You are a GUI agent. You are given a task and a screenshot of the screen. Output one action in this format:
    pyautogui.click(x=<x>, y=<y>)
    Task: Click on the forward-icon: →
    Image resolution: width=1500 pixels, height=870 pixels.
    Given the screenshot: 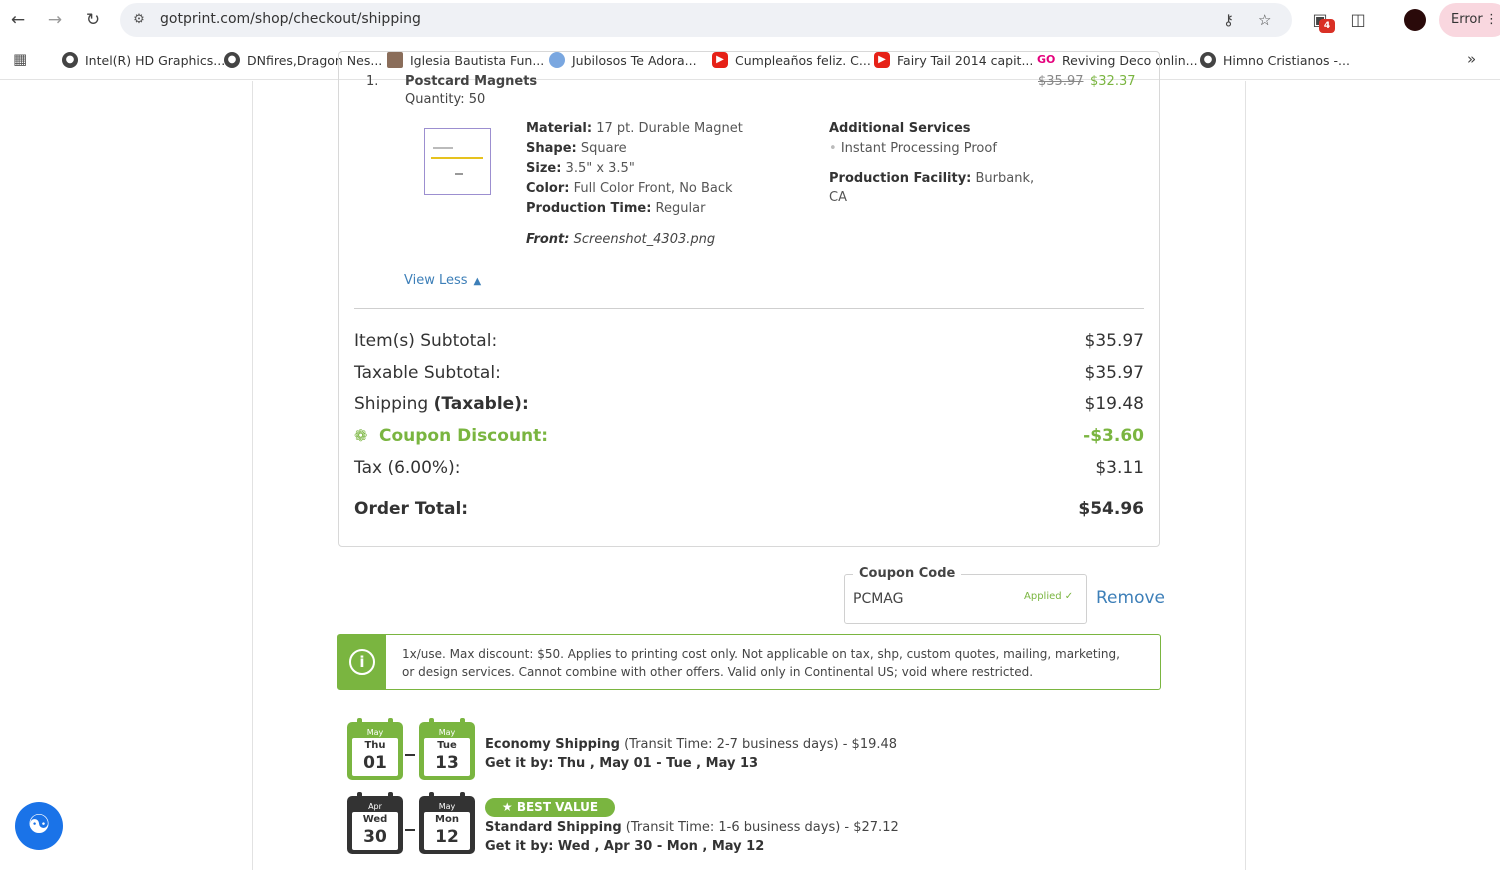 What is the action you would take?
    pyautogui.click(x=55, y=20)
    